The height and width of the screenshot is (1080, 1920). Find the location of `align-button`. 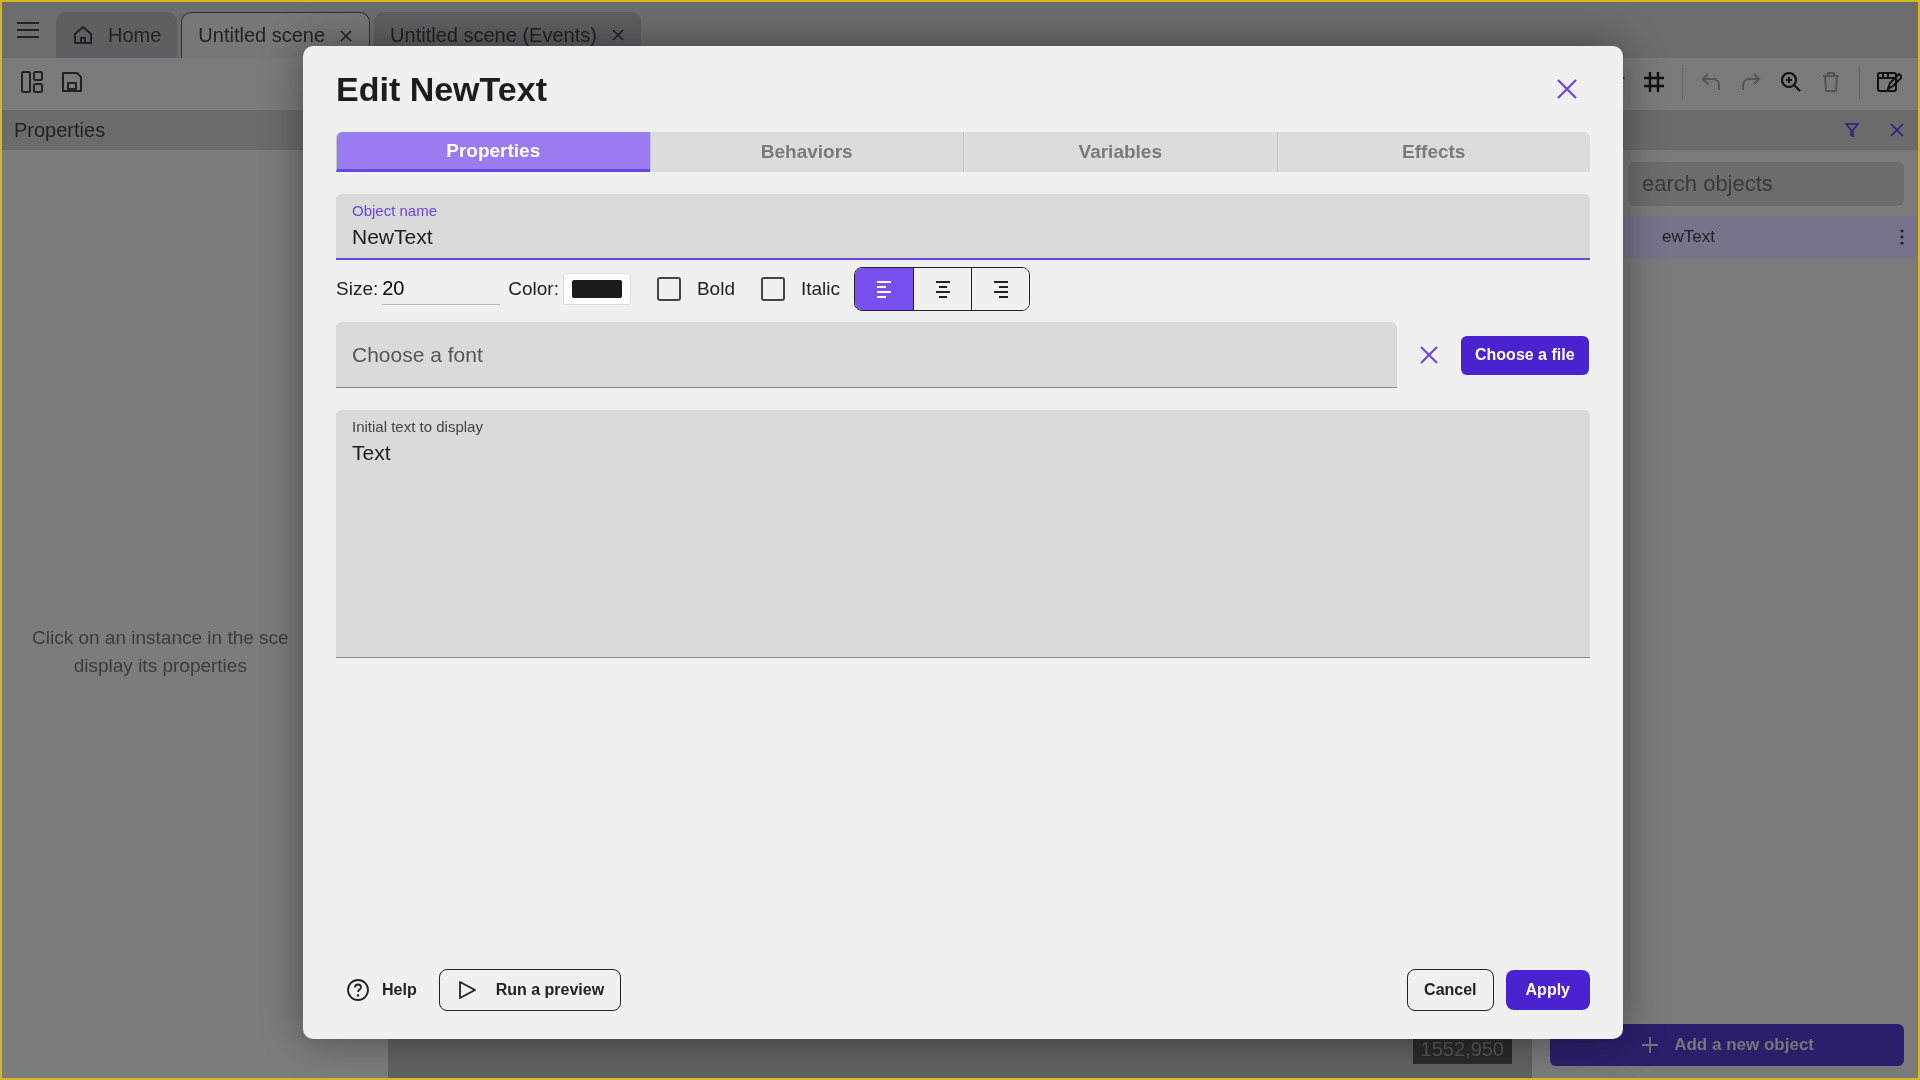

align-button is located at coordinates (1000, 289).